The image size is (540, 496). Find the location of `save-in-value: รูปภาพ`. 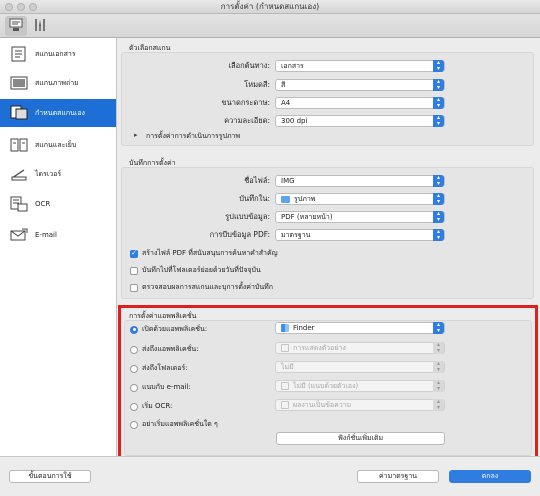

save-in-value: รูปภาพ is located at coordinates (305, 198).